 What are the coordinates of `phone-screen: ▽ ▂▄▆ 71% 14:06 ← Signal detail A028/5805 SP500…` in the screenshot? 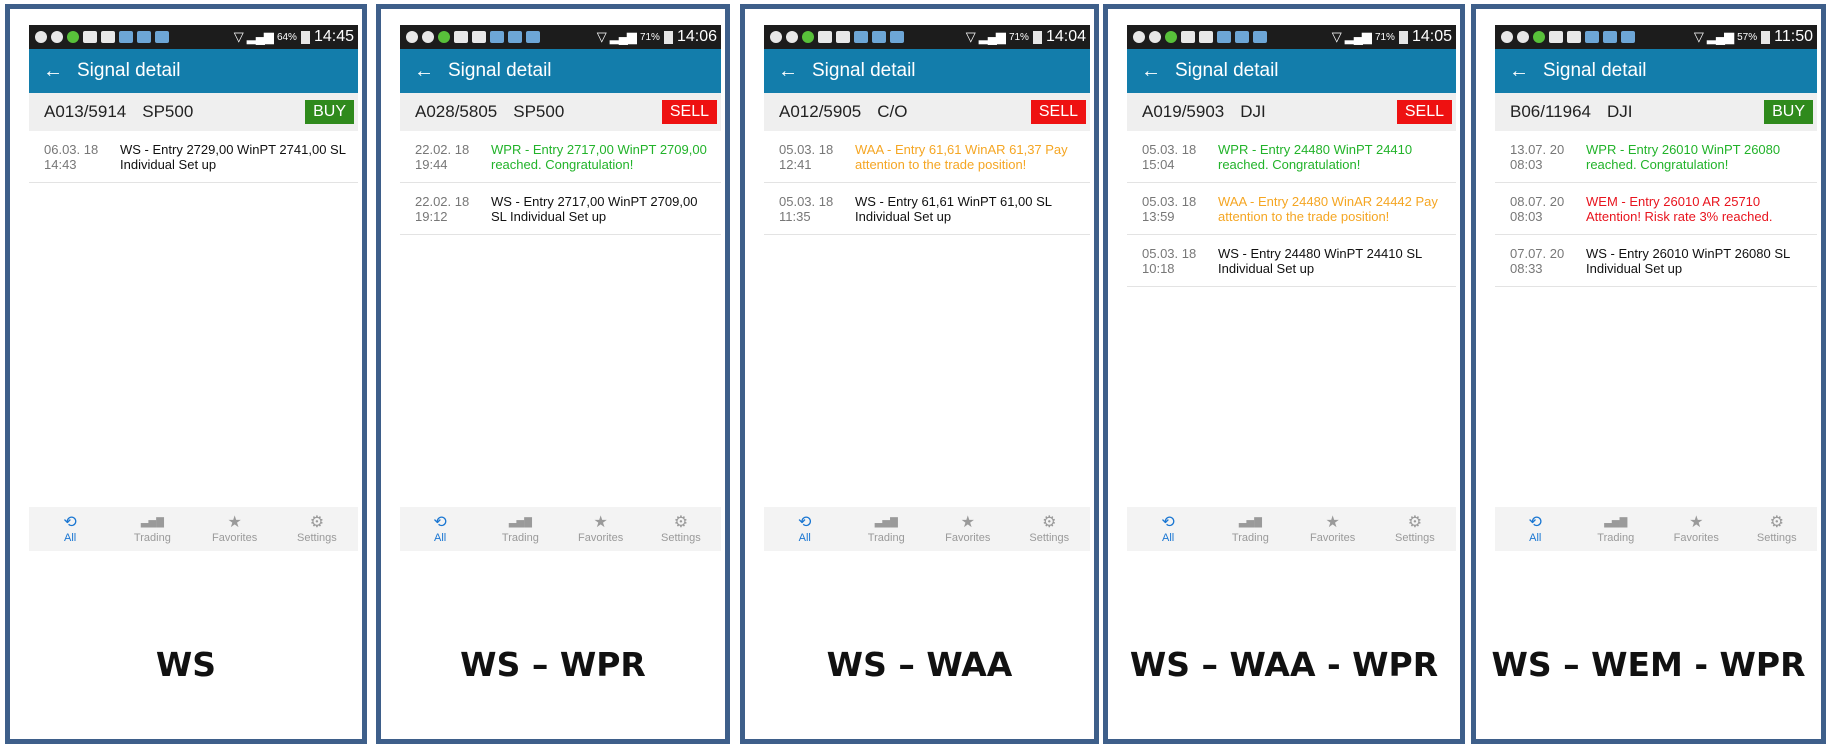 It's located at (560, 288).